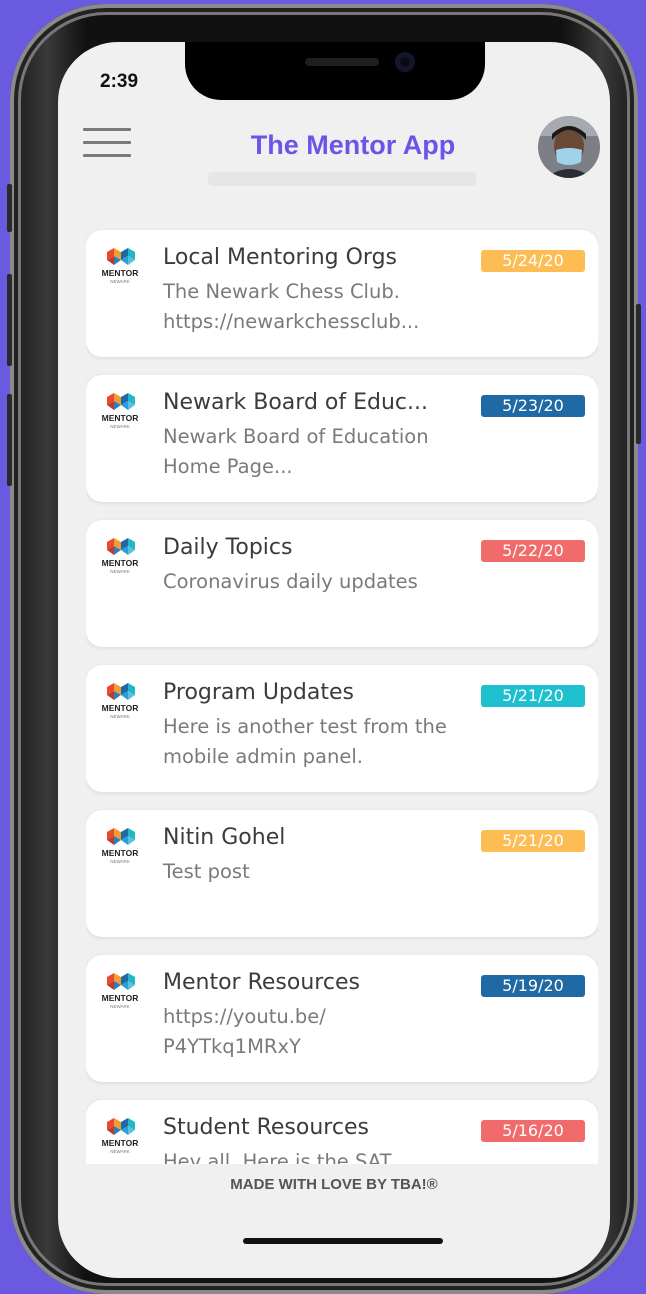 The image size is (646, 1294). Describe the element at coordinates (266, 1127) in the screenshot. I see `post-title: Student Resources` at that location.